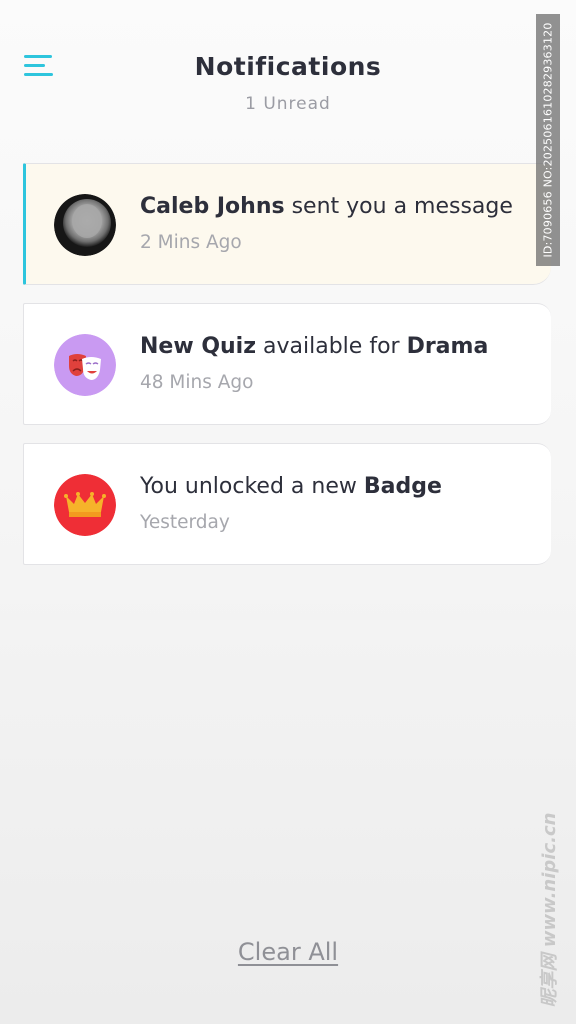 The width and height of the screenshot is (576, 1024). I want to click on user-avatar, so click(85, 225).